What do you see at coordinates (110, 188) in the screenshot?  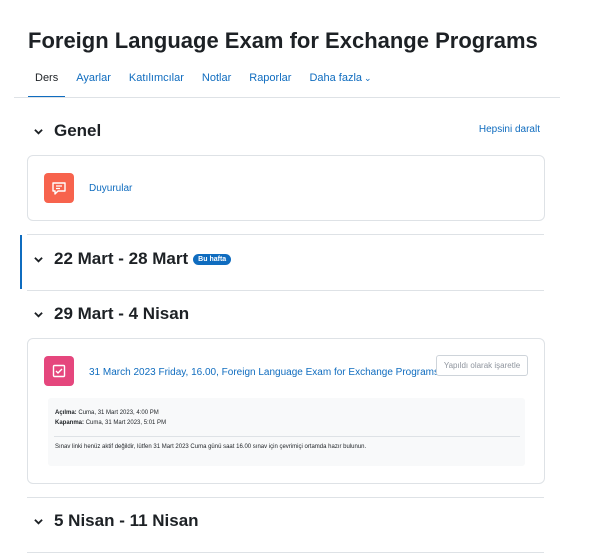 I see `activity-link: Duyurular` at bounding box center [110, 188].